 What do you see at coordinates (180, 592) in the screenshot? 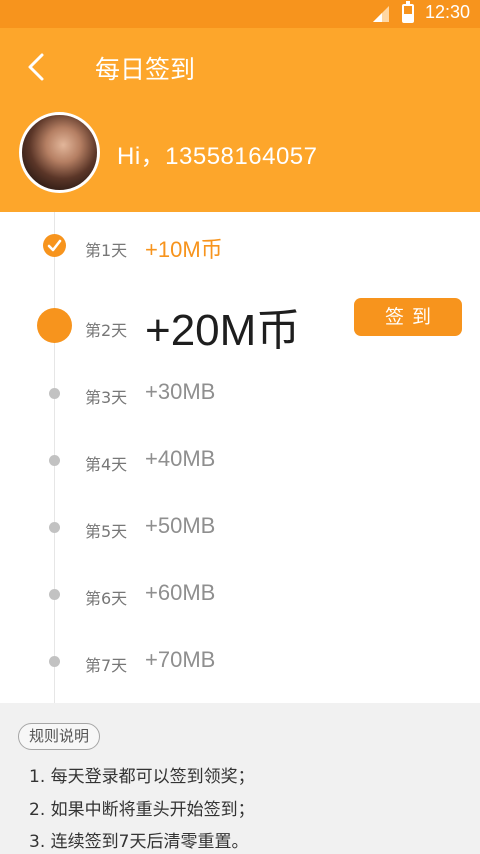
I see `day-reward: +60MB` at bounding box center [180, 592].